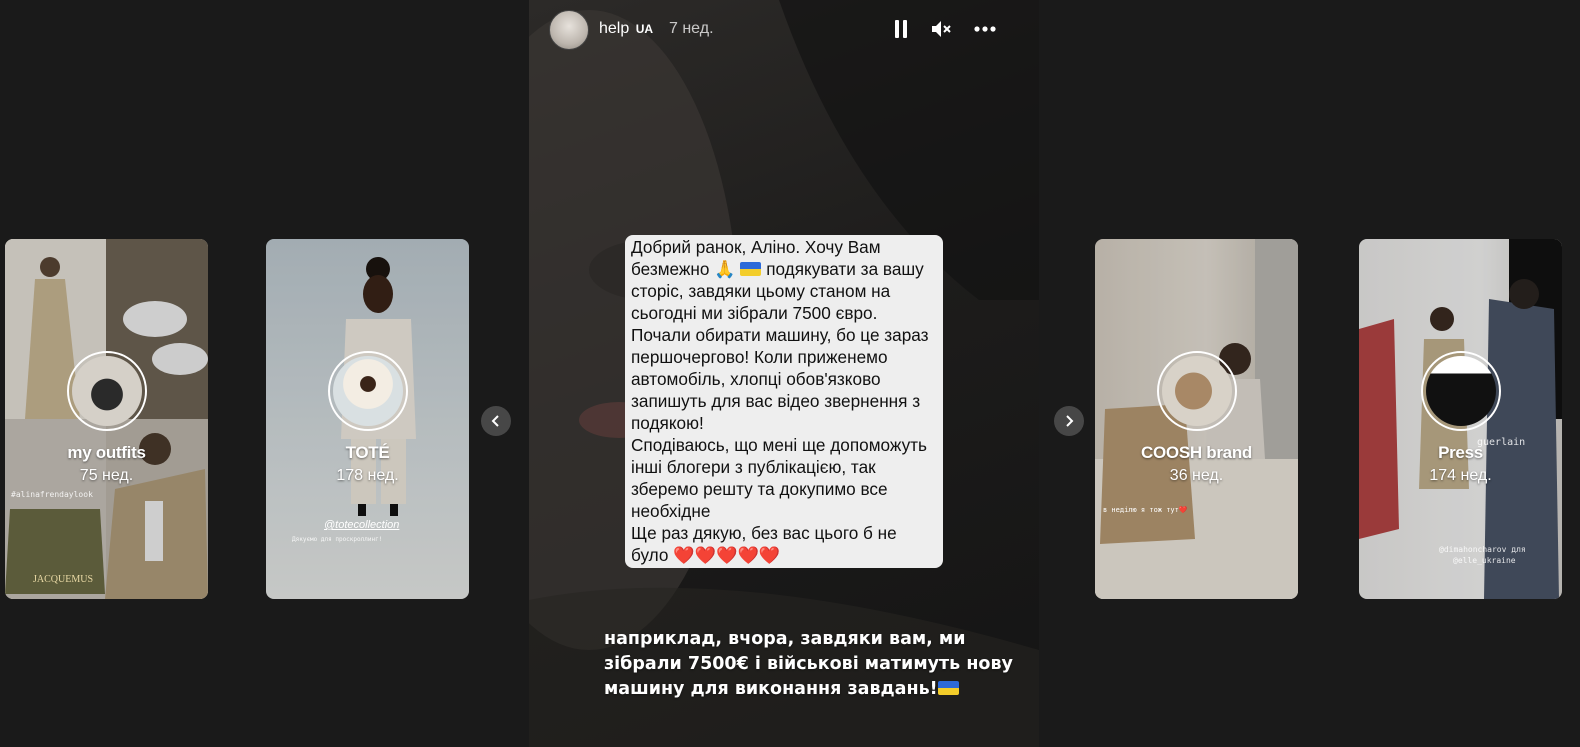  I want to click on story-mention: @totecollection, so click(362, 525).